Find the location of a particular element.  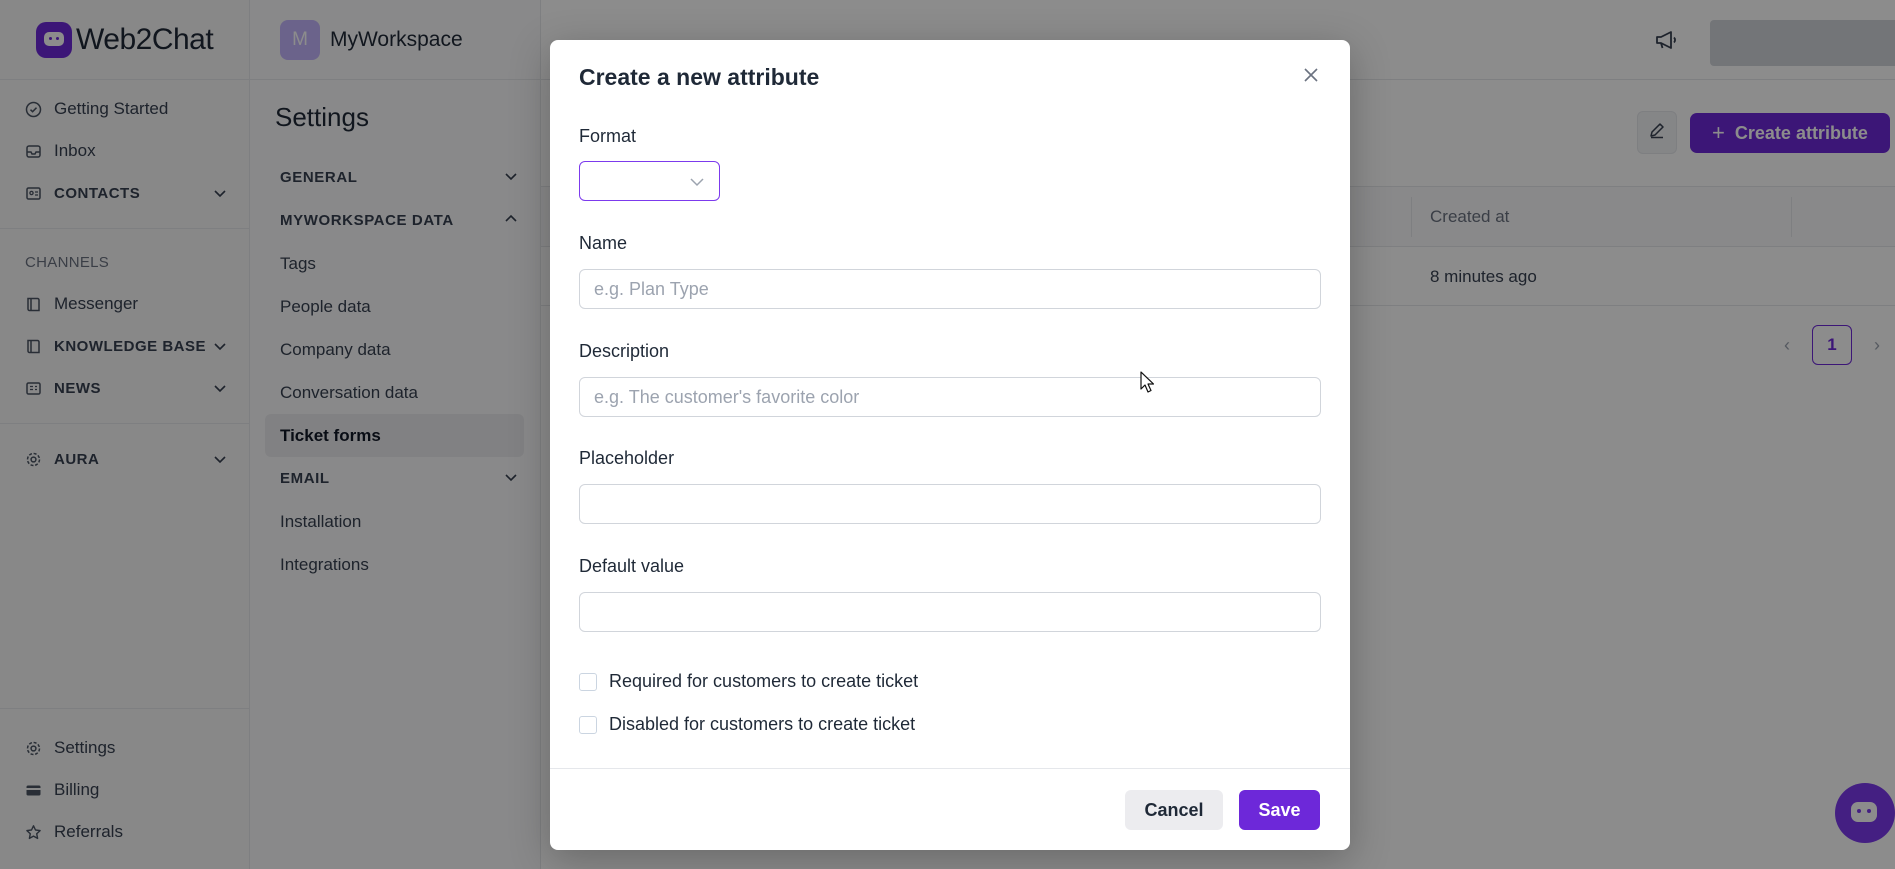

format-label: Format is located at coordinates (608, 136).